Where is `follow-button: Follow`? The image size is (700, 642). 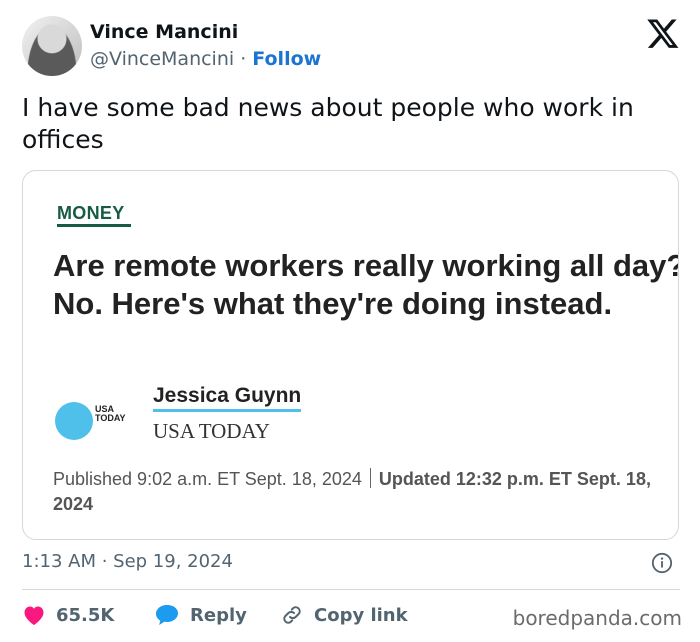
follow-button: Follow is located at coordinates (286, 59).